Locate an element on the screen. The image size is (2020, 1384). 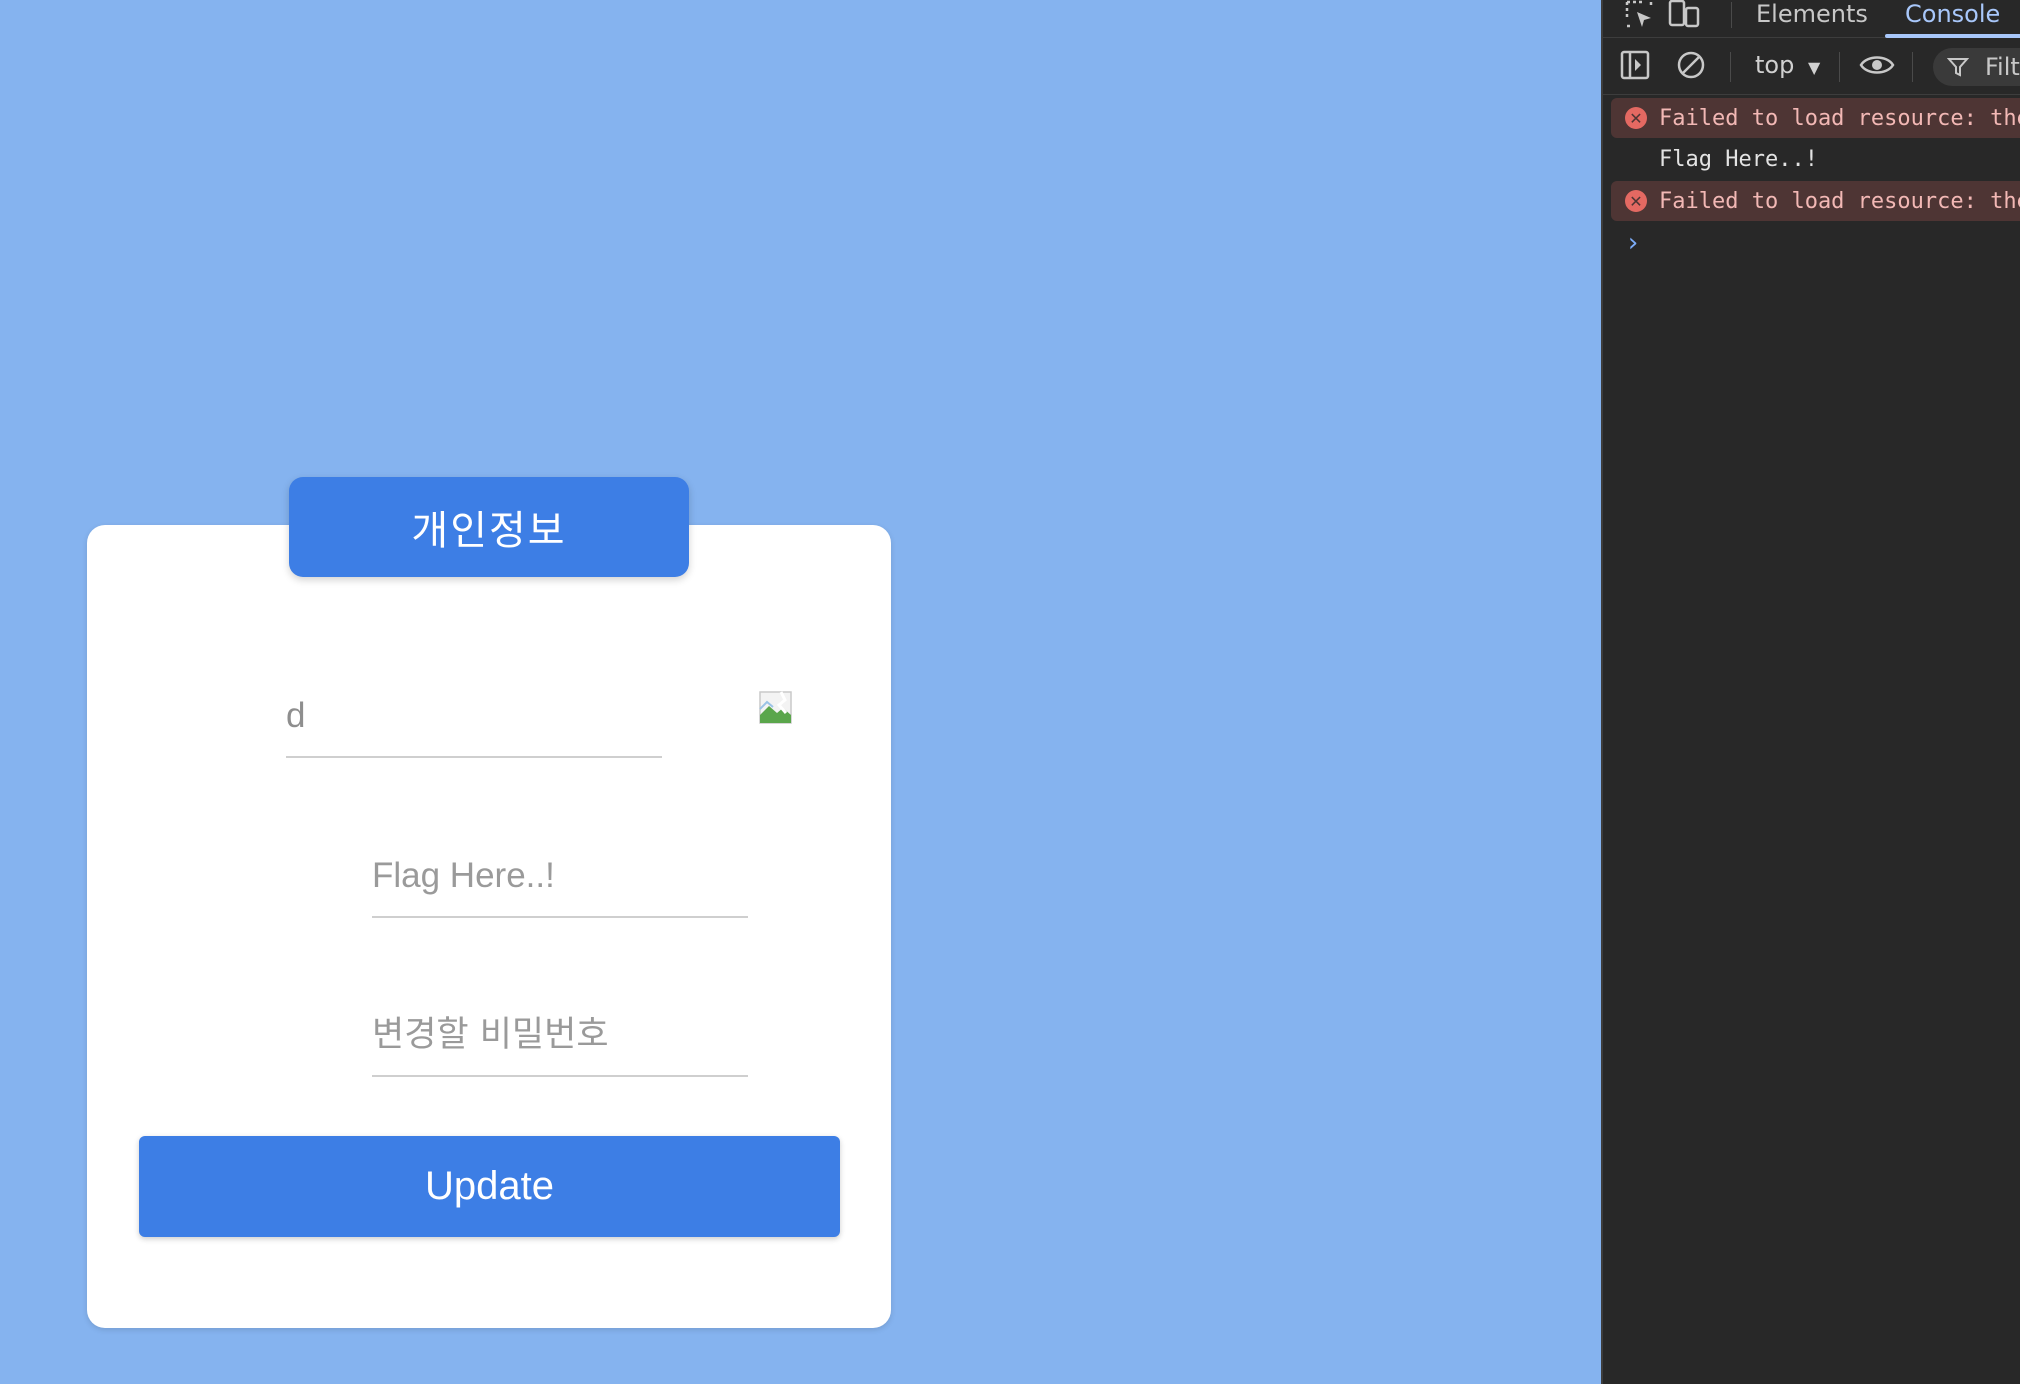
password-field is located at coordinates (560, 1036).